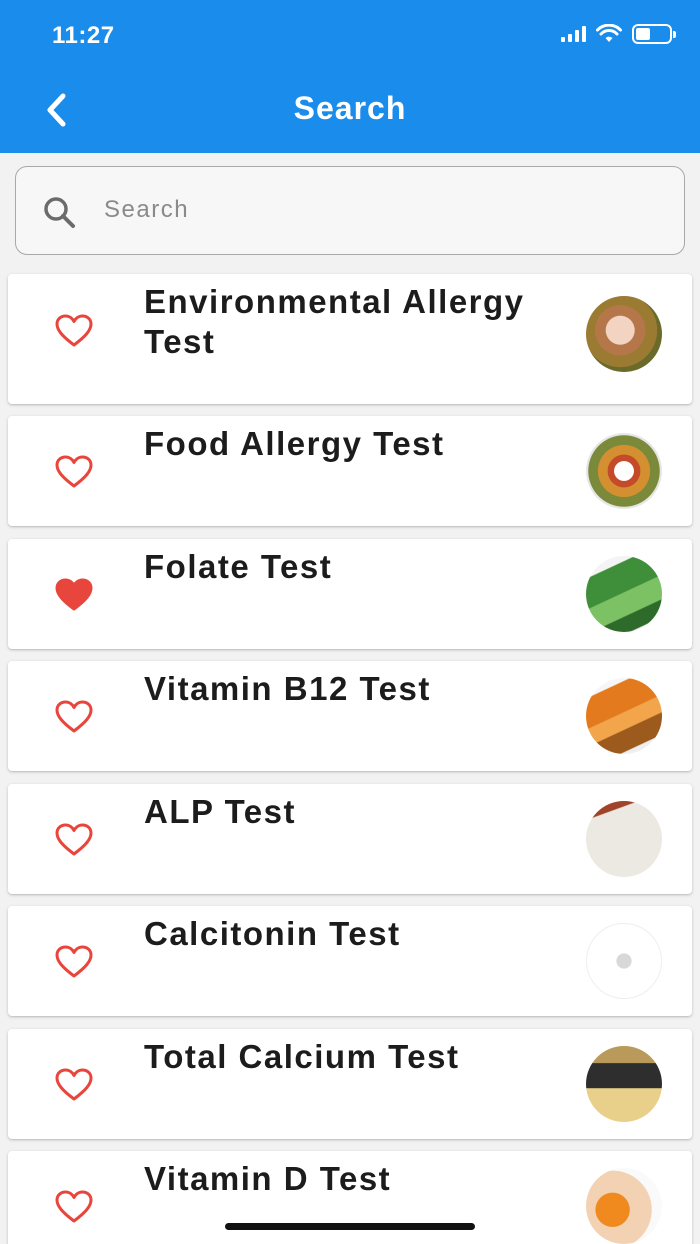 This screenshot has width=700, height=1244. I want to click on wifi-icon, so click(609, 33).